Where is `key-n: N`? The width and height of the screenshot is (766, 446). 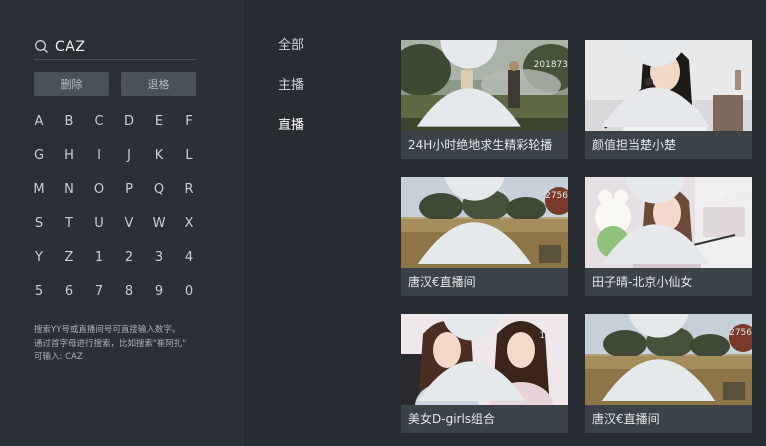 key-n: N is located at coordinates (69, 189).